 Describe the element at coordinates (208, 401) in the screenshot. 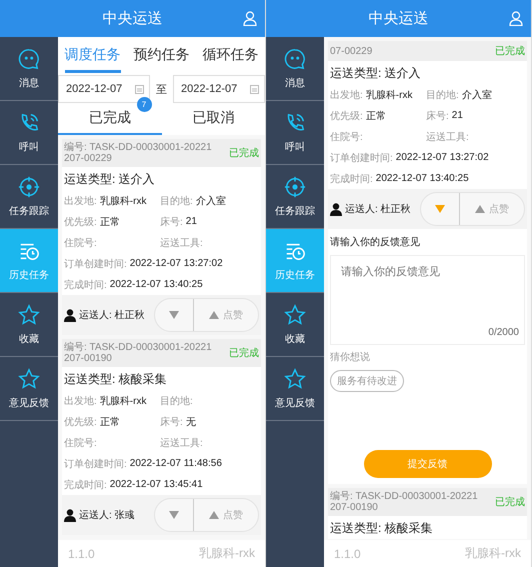

I see `detail-field: 目的地:` at that location.